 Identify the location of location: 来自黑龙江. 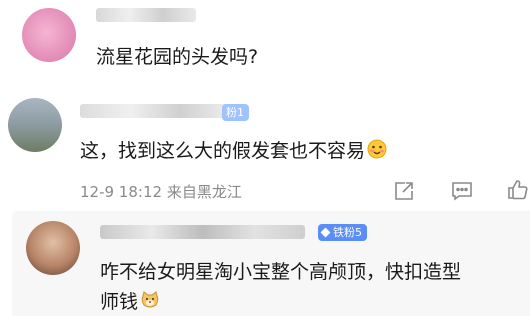
(204, 192).